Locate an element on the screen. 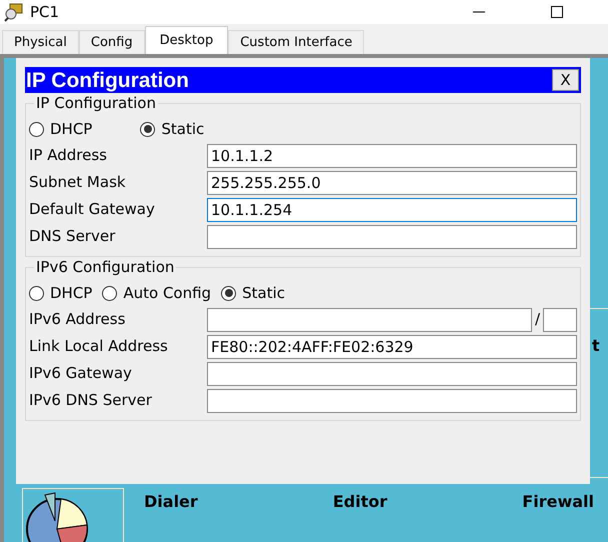 This screenshot has width=608, height=542. app-label: t is located at coordinates (596, 346).